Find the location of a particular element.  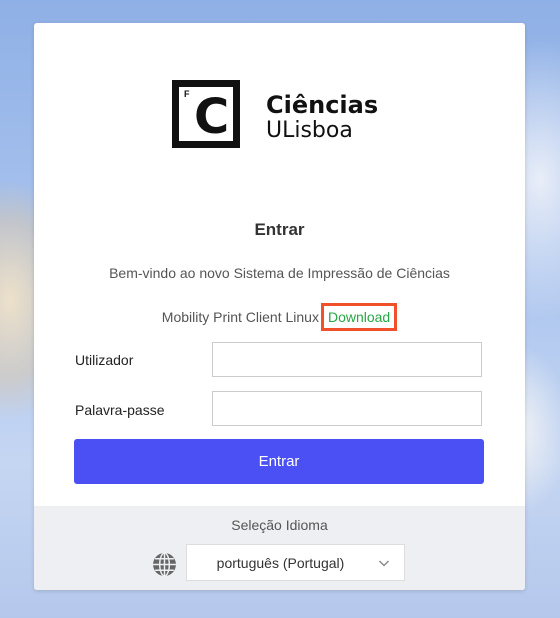

logo-mark: F C is located at coordinates (206, 114).